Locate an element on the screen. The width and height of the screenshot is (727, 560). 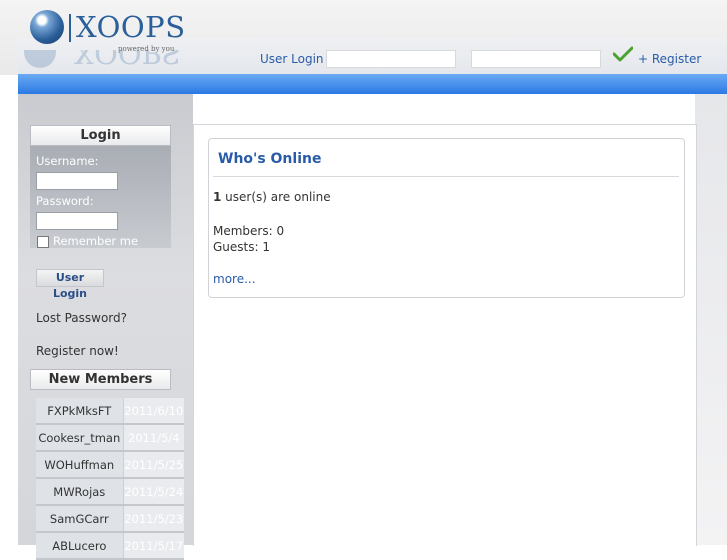
password-input is located at coordinates (77, 221).